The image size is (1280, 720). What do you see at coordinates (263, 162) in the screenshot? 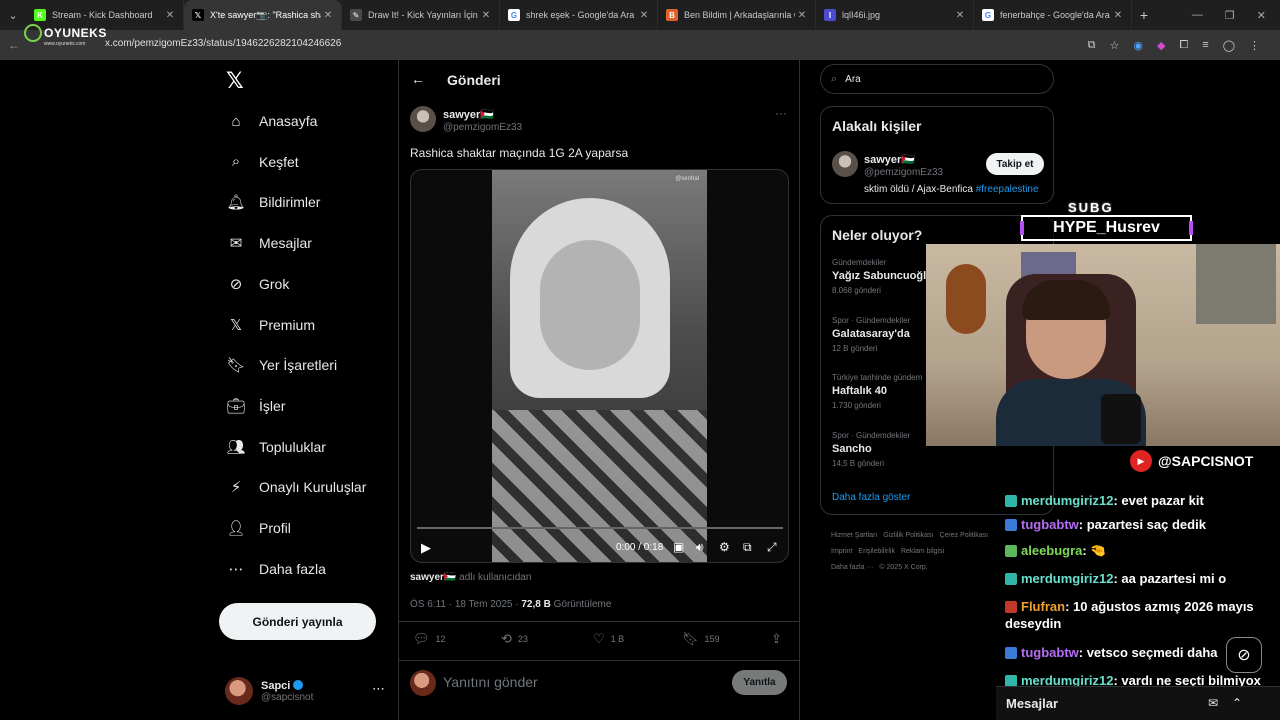
I see `nav-item-keşfet: ⌕ Keşfet` at bounding box center [263, 162].